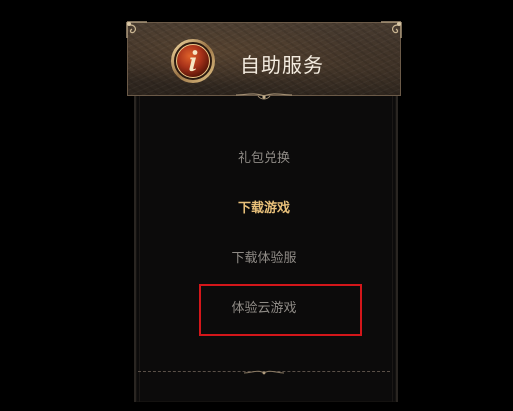 This screenshot has height=411, width=513. Describe the element at coordinates (280, 310) in the screenshot. I see `highlight-box` at that location.